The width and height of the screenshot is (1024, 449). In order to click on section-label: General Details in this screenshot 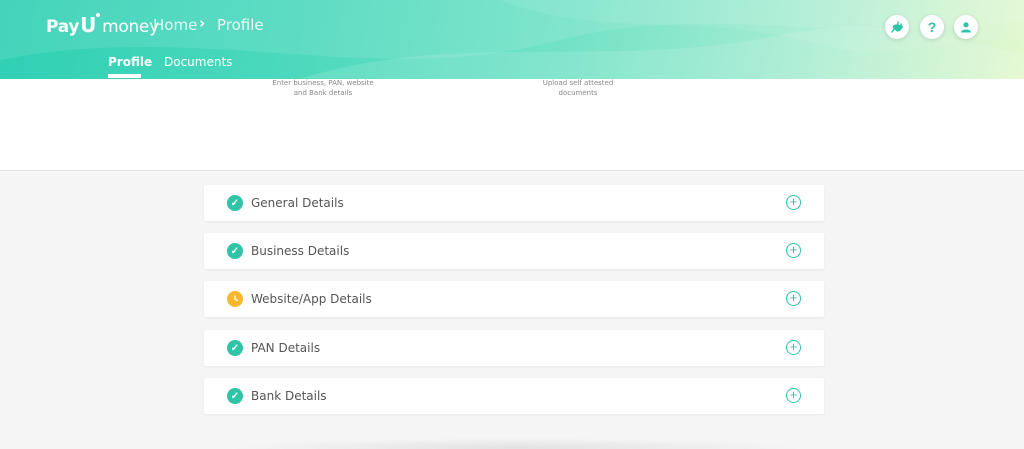, I will do `click(297, 203)`.